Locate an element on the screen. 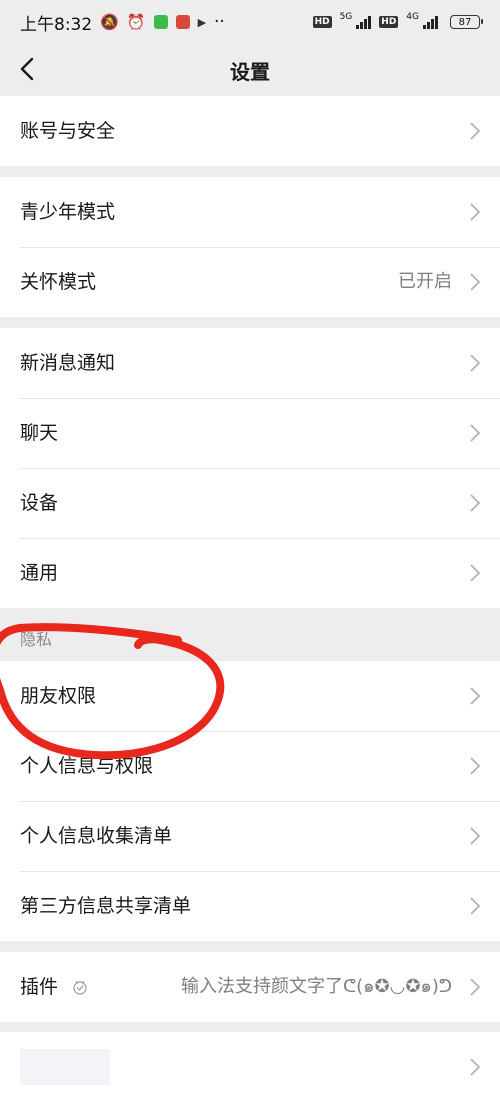 The image size is (500, 1102). menu-item-devices: 设备 is located at coordinates (250, 503).